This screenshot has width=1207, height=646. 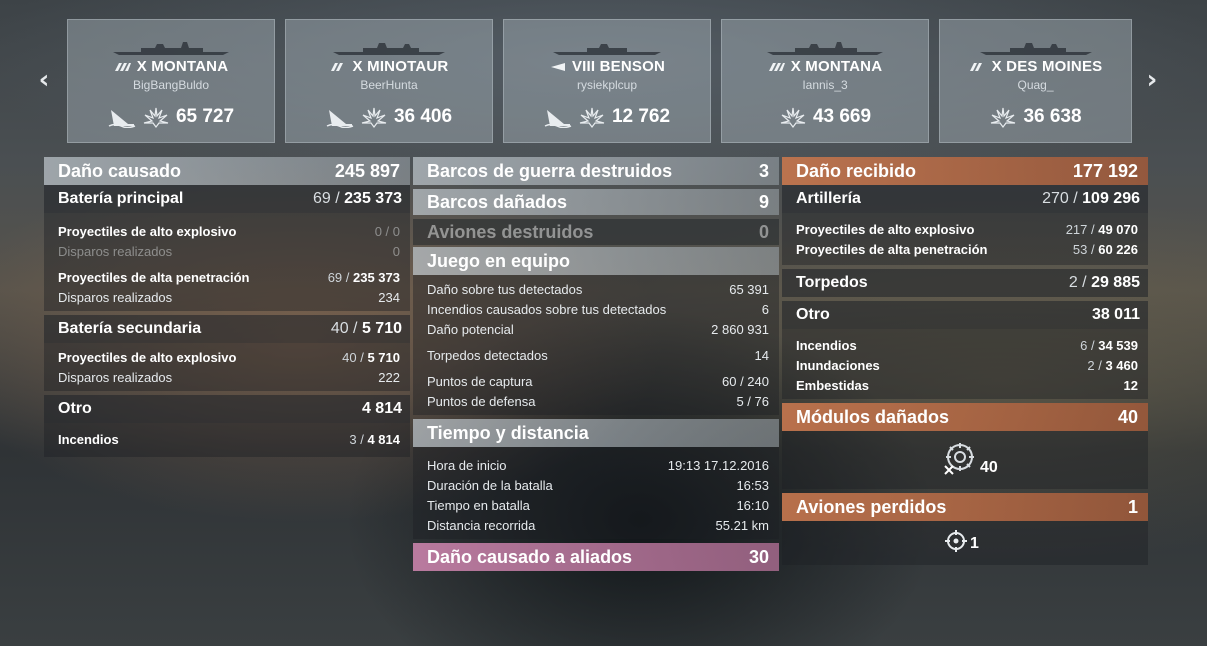 What do you see at coordinates (598, 401) in the screenshot?
I see `teamplay-row: Puntos de defensa 5 / 76` at bounding box center [598, 401].